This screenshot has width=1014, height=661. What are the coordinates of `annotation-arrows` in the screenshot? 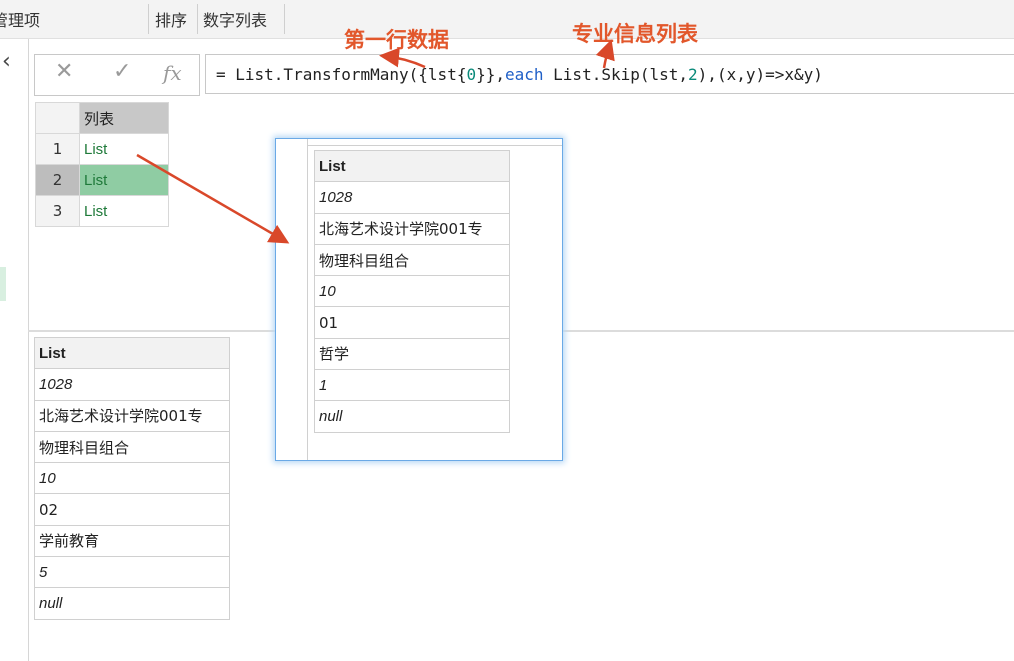 It's located at (375, 141).